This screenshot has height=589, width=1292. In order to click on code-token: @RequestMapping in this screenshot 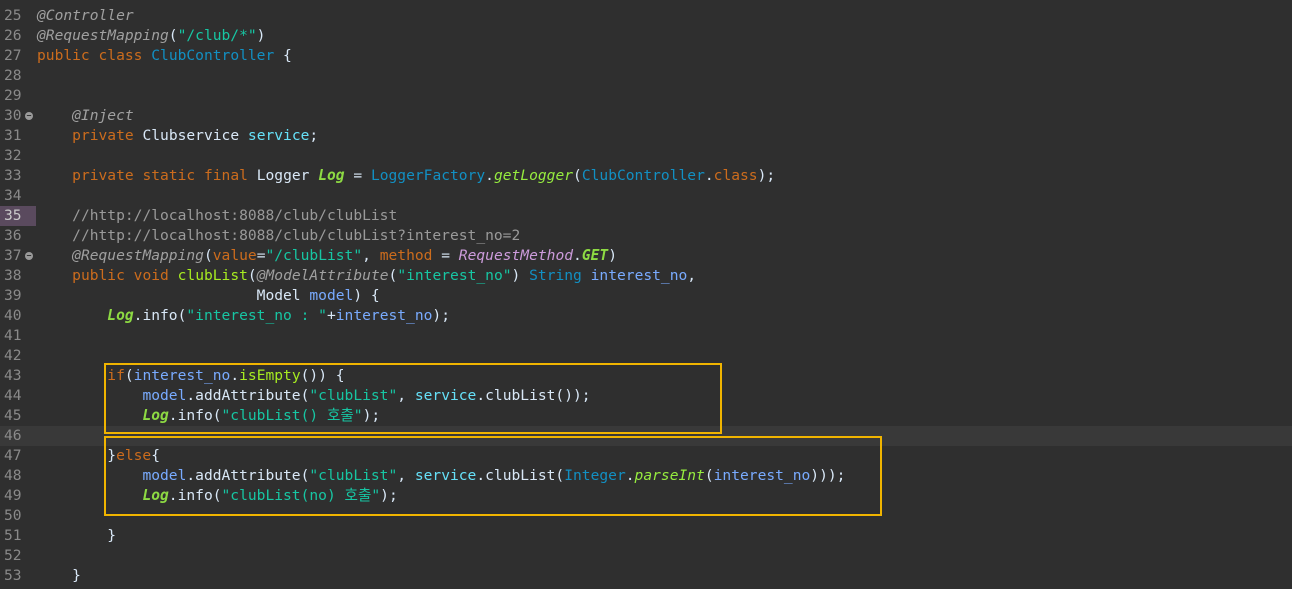, I will do `click(138, 255)`.